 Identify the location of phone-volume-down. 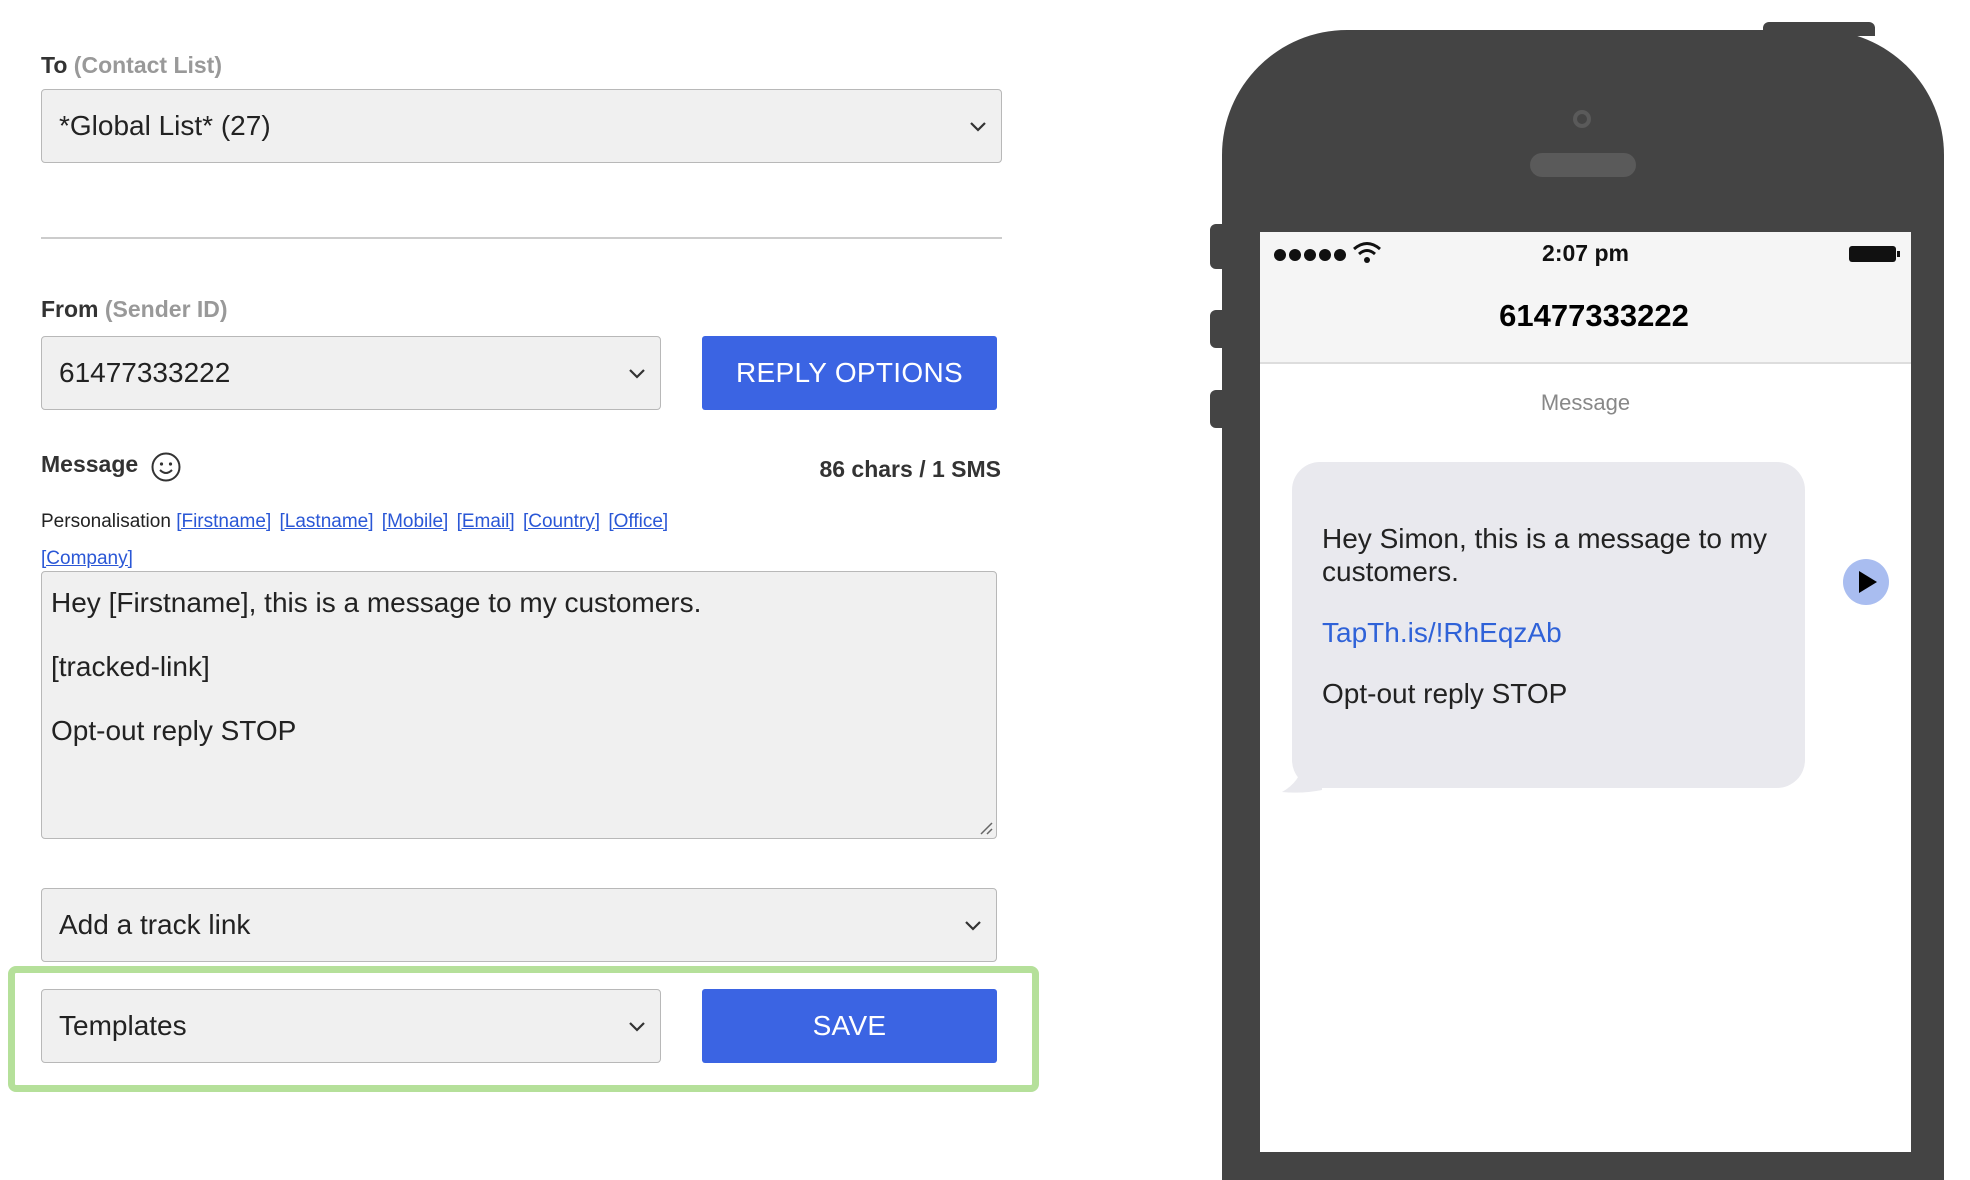
(1217, 409).